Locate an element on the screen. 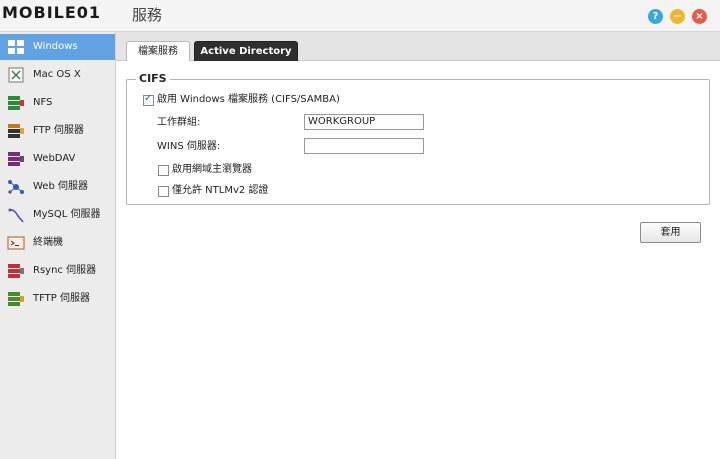 The image size is (720, 459). webdav-icon is located at coordinates (16, 159).